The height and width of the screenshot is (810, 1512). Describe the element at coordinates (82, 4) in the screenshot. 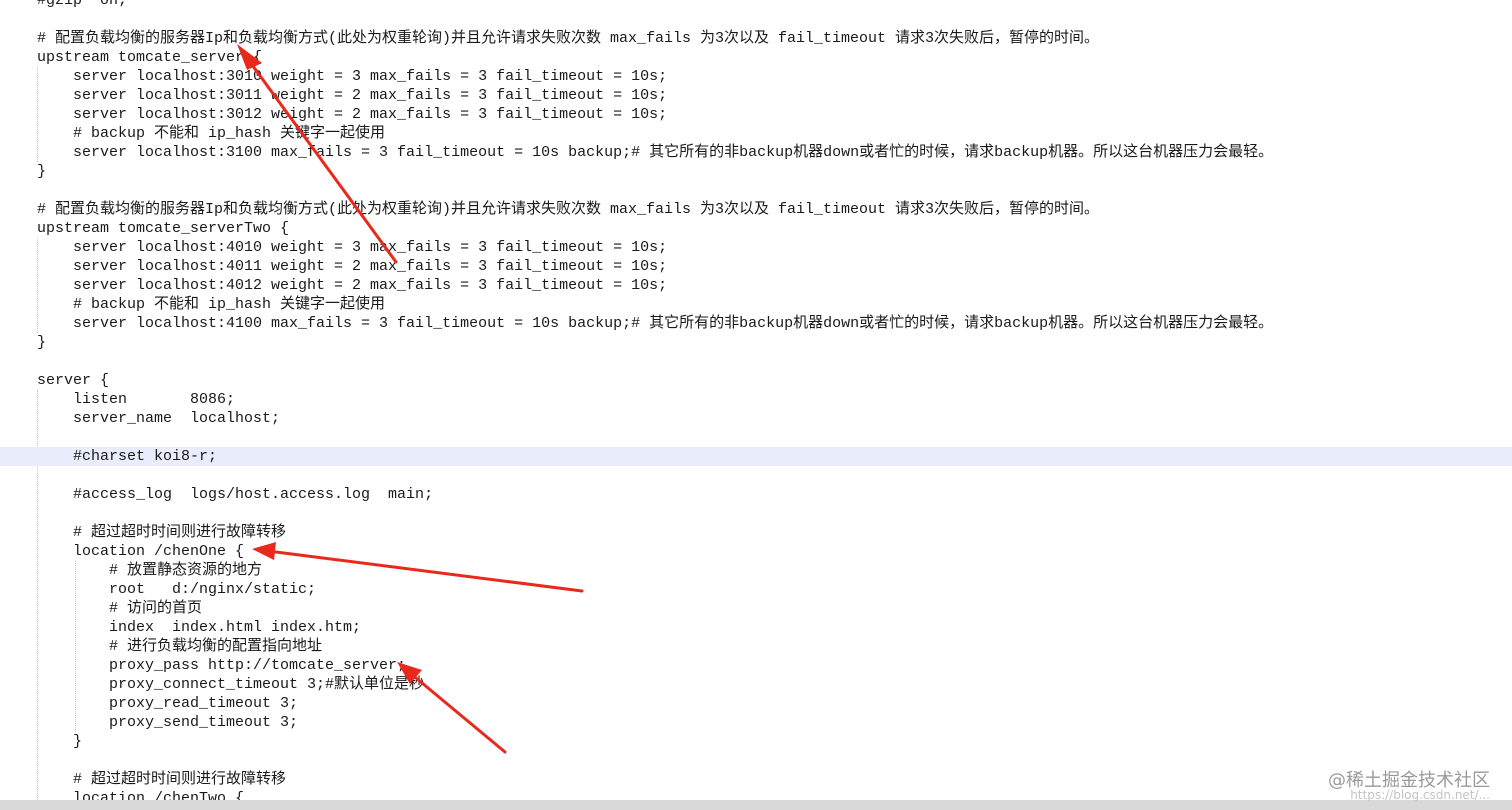

I see `code-line-text: #gzip on;` at that location.